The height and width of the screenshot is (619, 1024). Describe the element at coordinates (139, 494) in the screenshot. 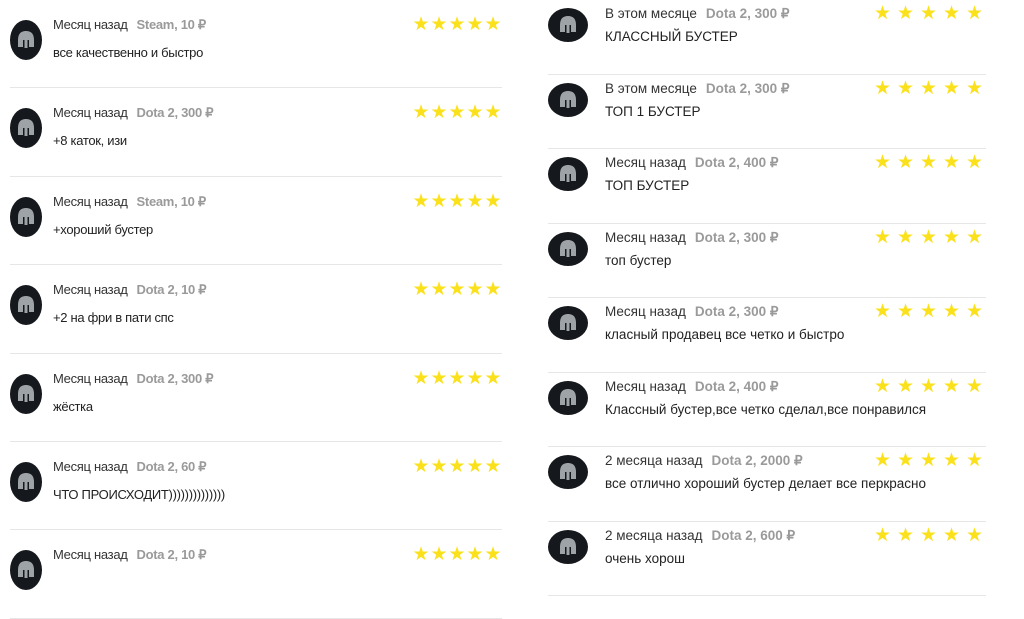

I see `review-text: ЧТО ПРОИСХОДИТ))))))))))))))` at that location.